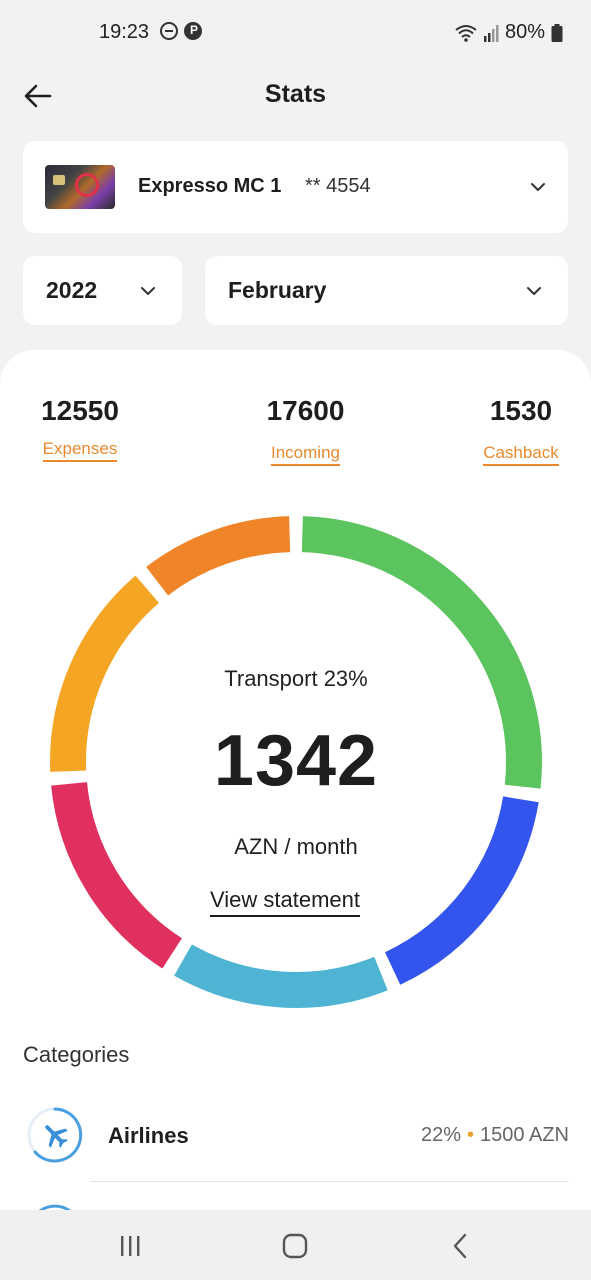  What do you see at coordinates (181, 31) in the screenshot?
I see `status-notification-icons` at bounding box center [181, 31].